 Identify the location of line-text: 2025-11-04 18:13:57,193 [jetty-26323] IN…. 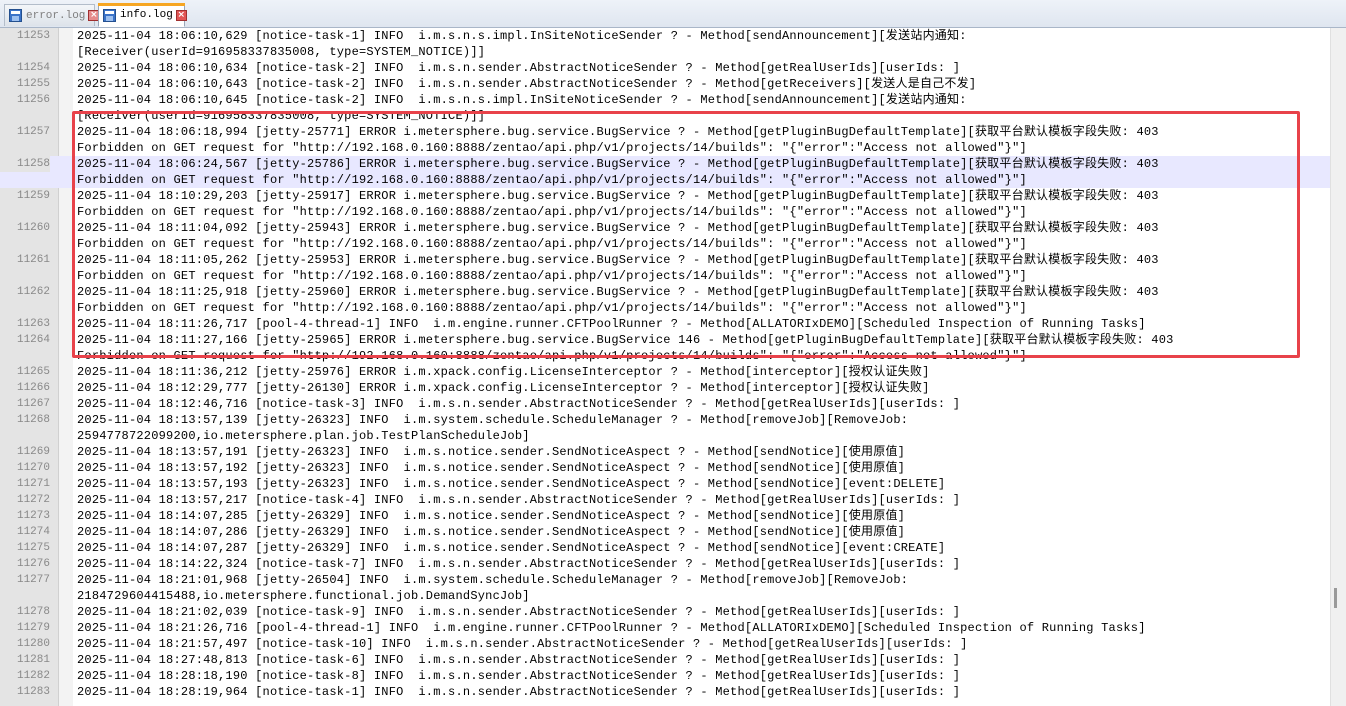
(511, 484).